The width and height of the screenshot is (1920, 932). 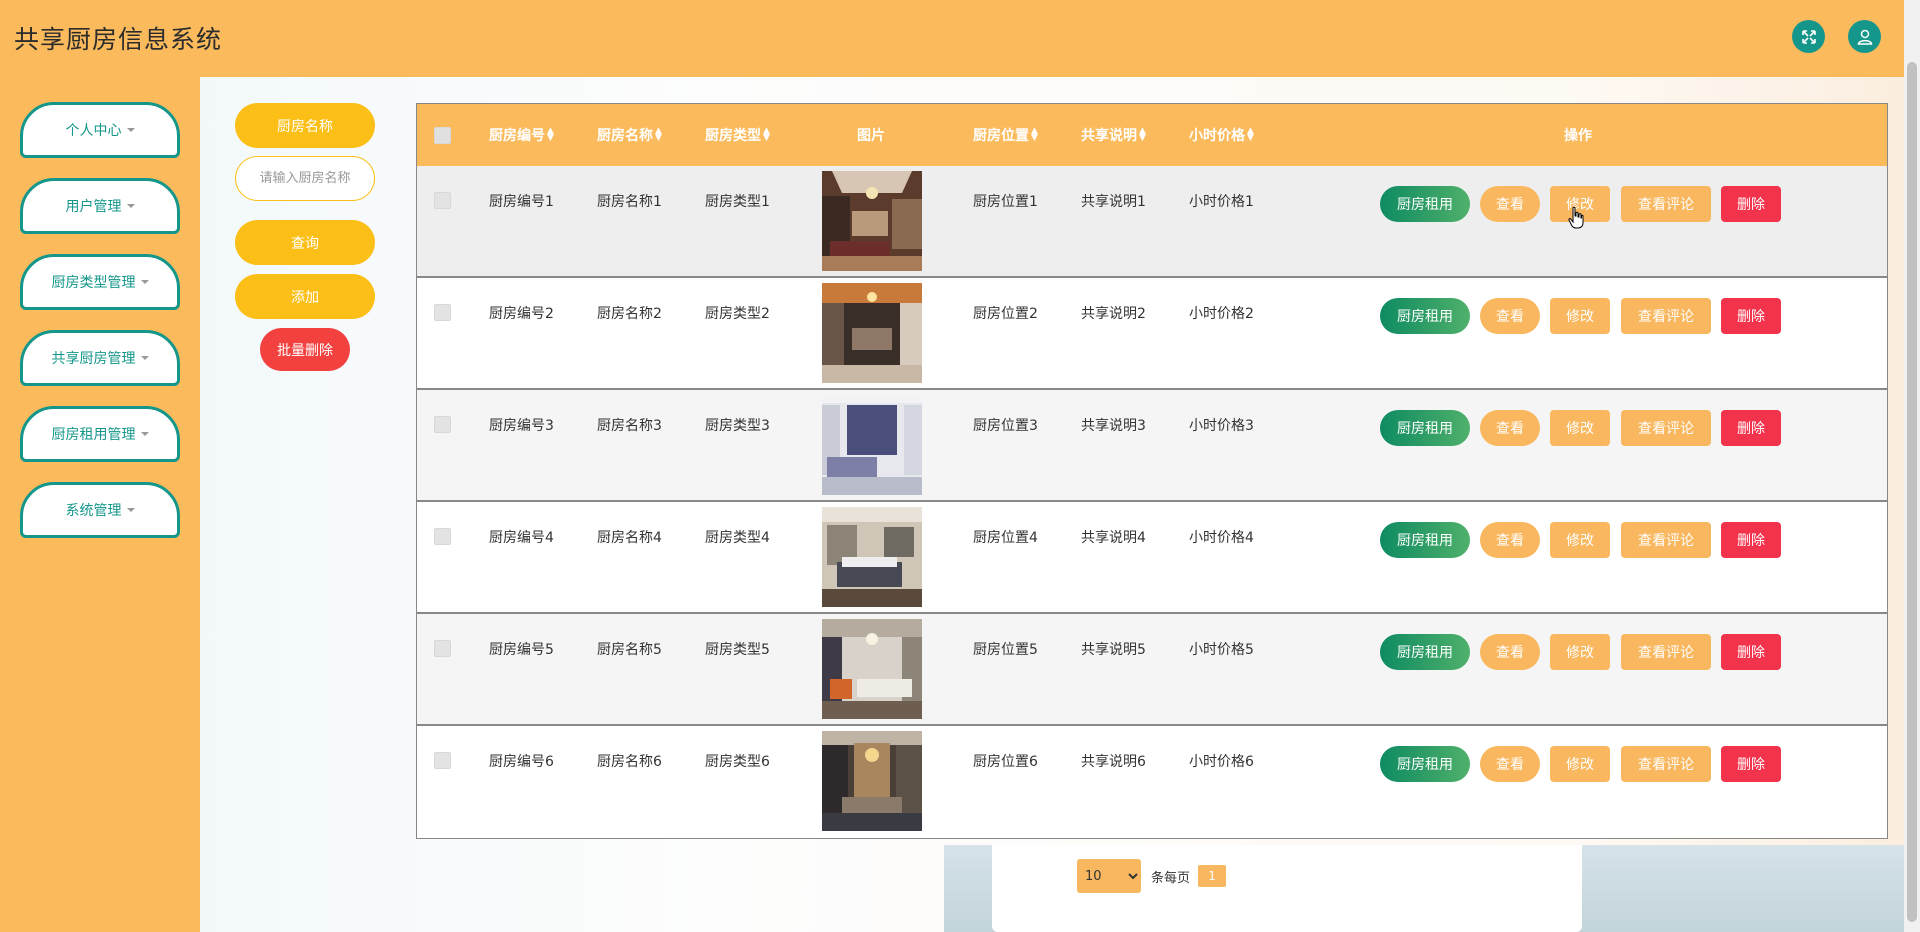 What do you see at coordinates (737, 313) in the screenshot?
I see `kitchen-type: 厨房类型2` at bounding box center [737, 313].